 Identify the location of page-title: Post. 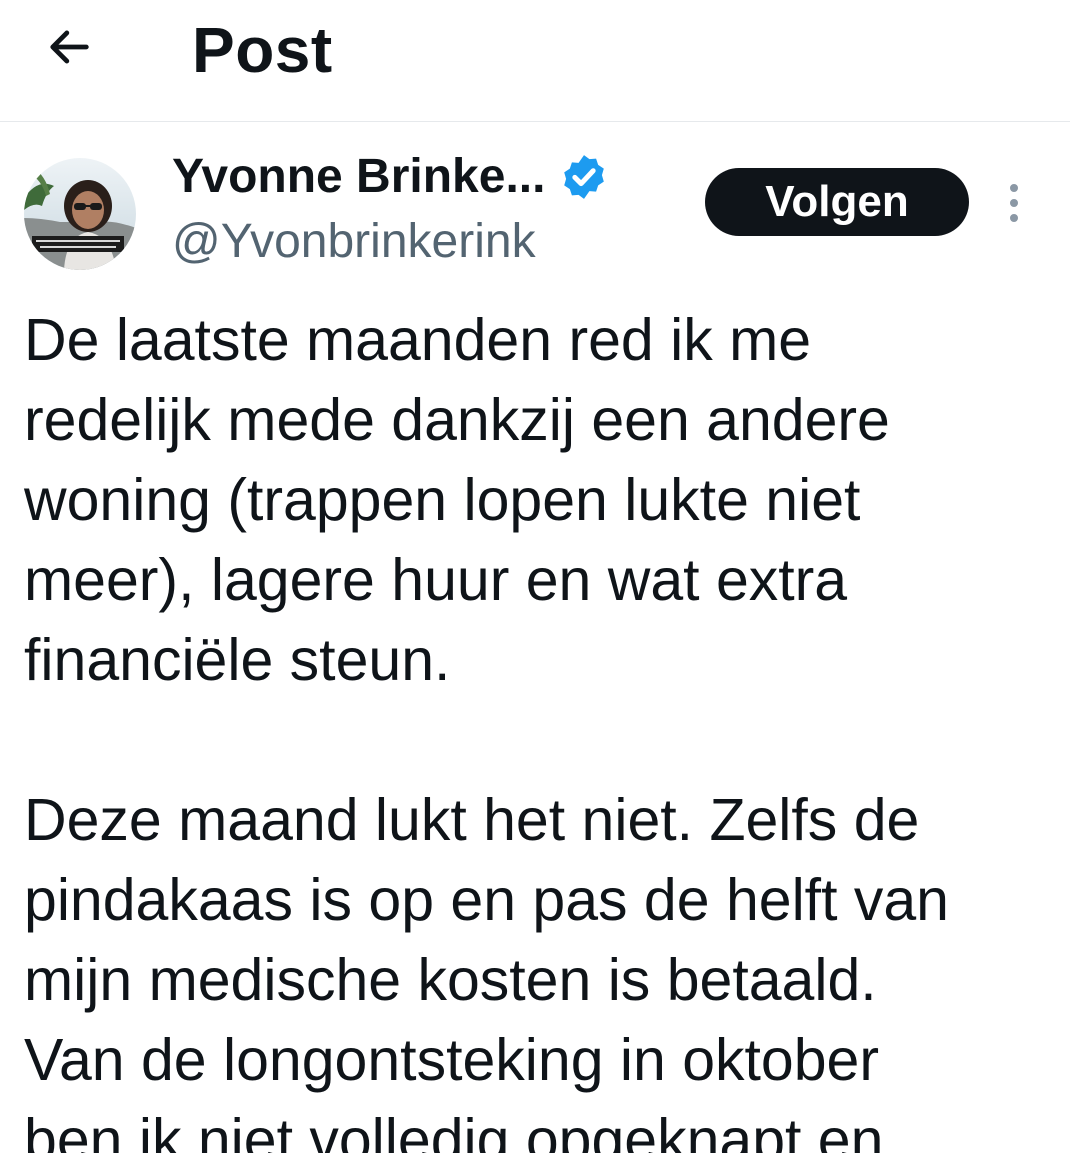
(262, 50).